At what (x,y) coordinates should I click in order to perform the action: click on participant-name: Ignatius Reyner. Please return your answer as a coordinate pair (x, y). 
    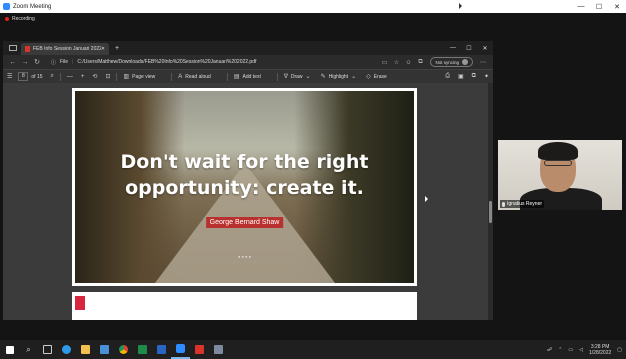
    Looking at the image, I should click on (525, 204).